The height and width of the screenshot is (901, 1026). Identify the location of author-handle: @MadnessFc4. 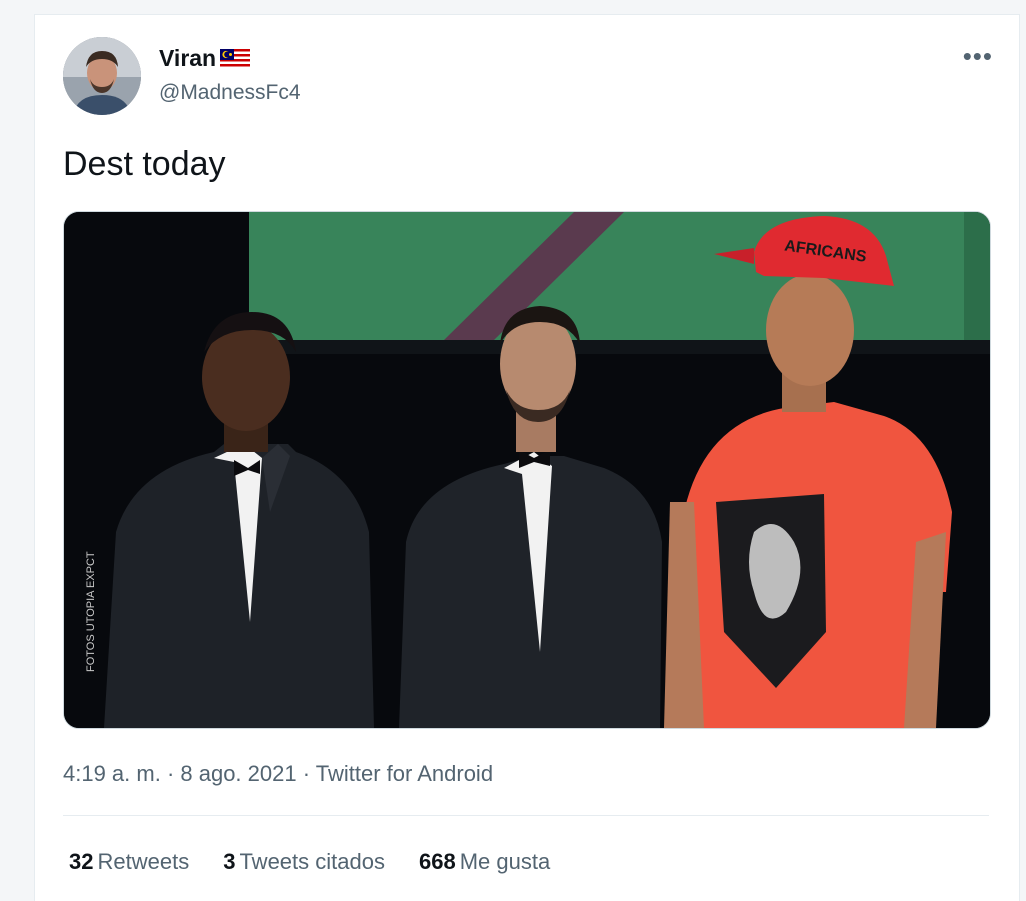
(230, 93).